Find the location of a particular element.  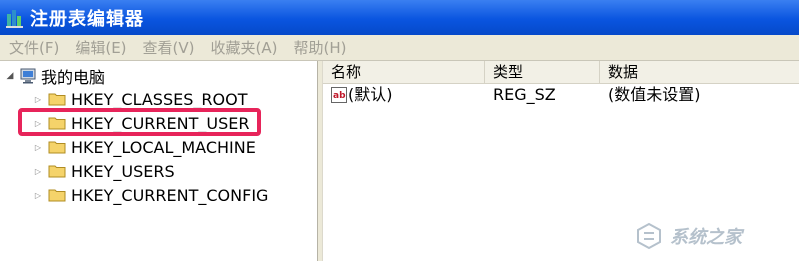

site-watermark: 系统之家 is located at coordinates (711, 236).